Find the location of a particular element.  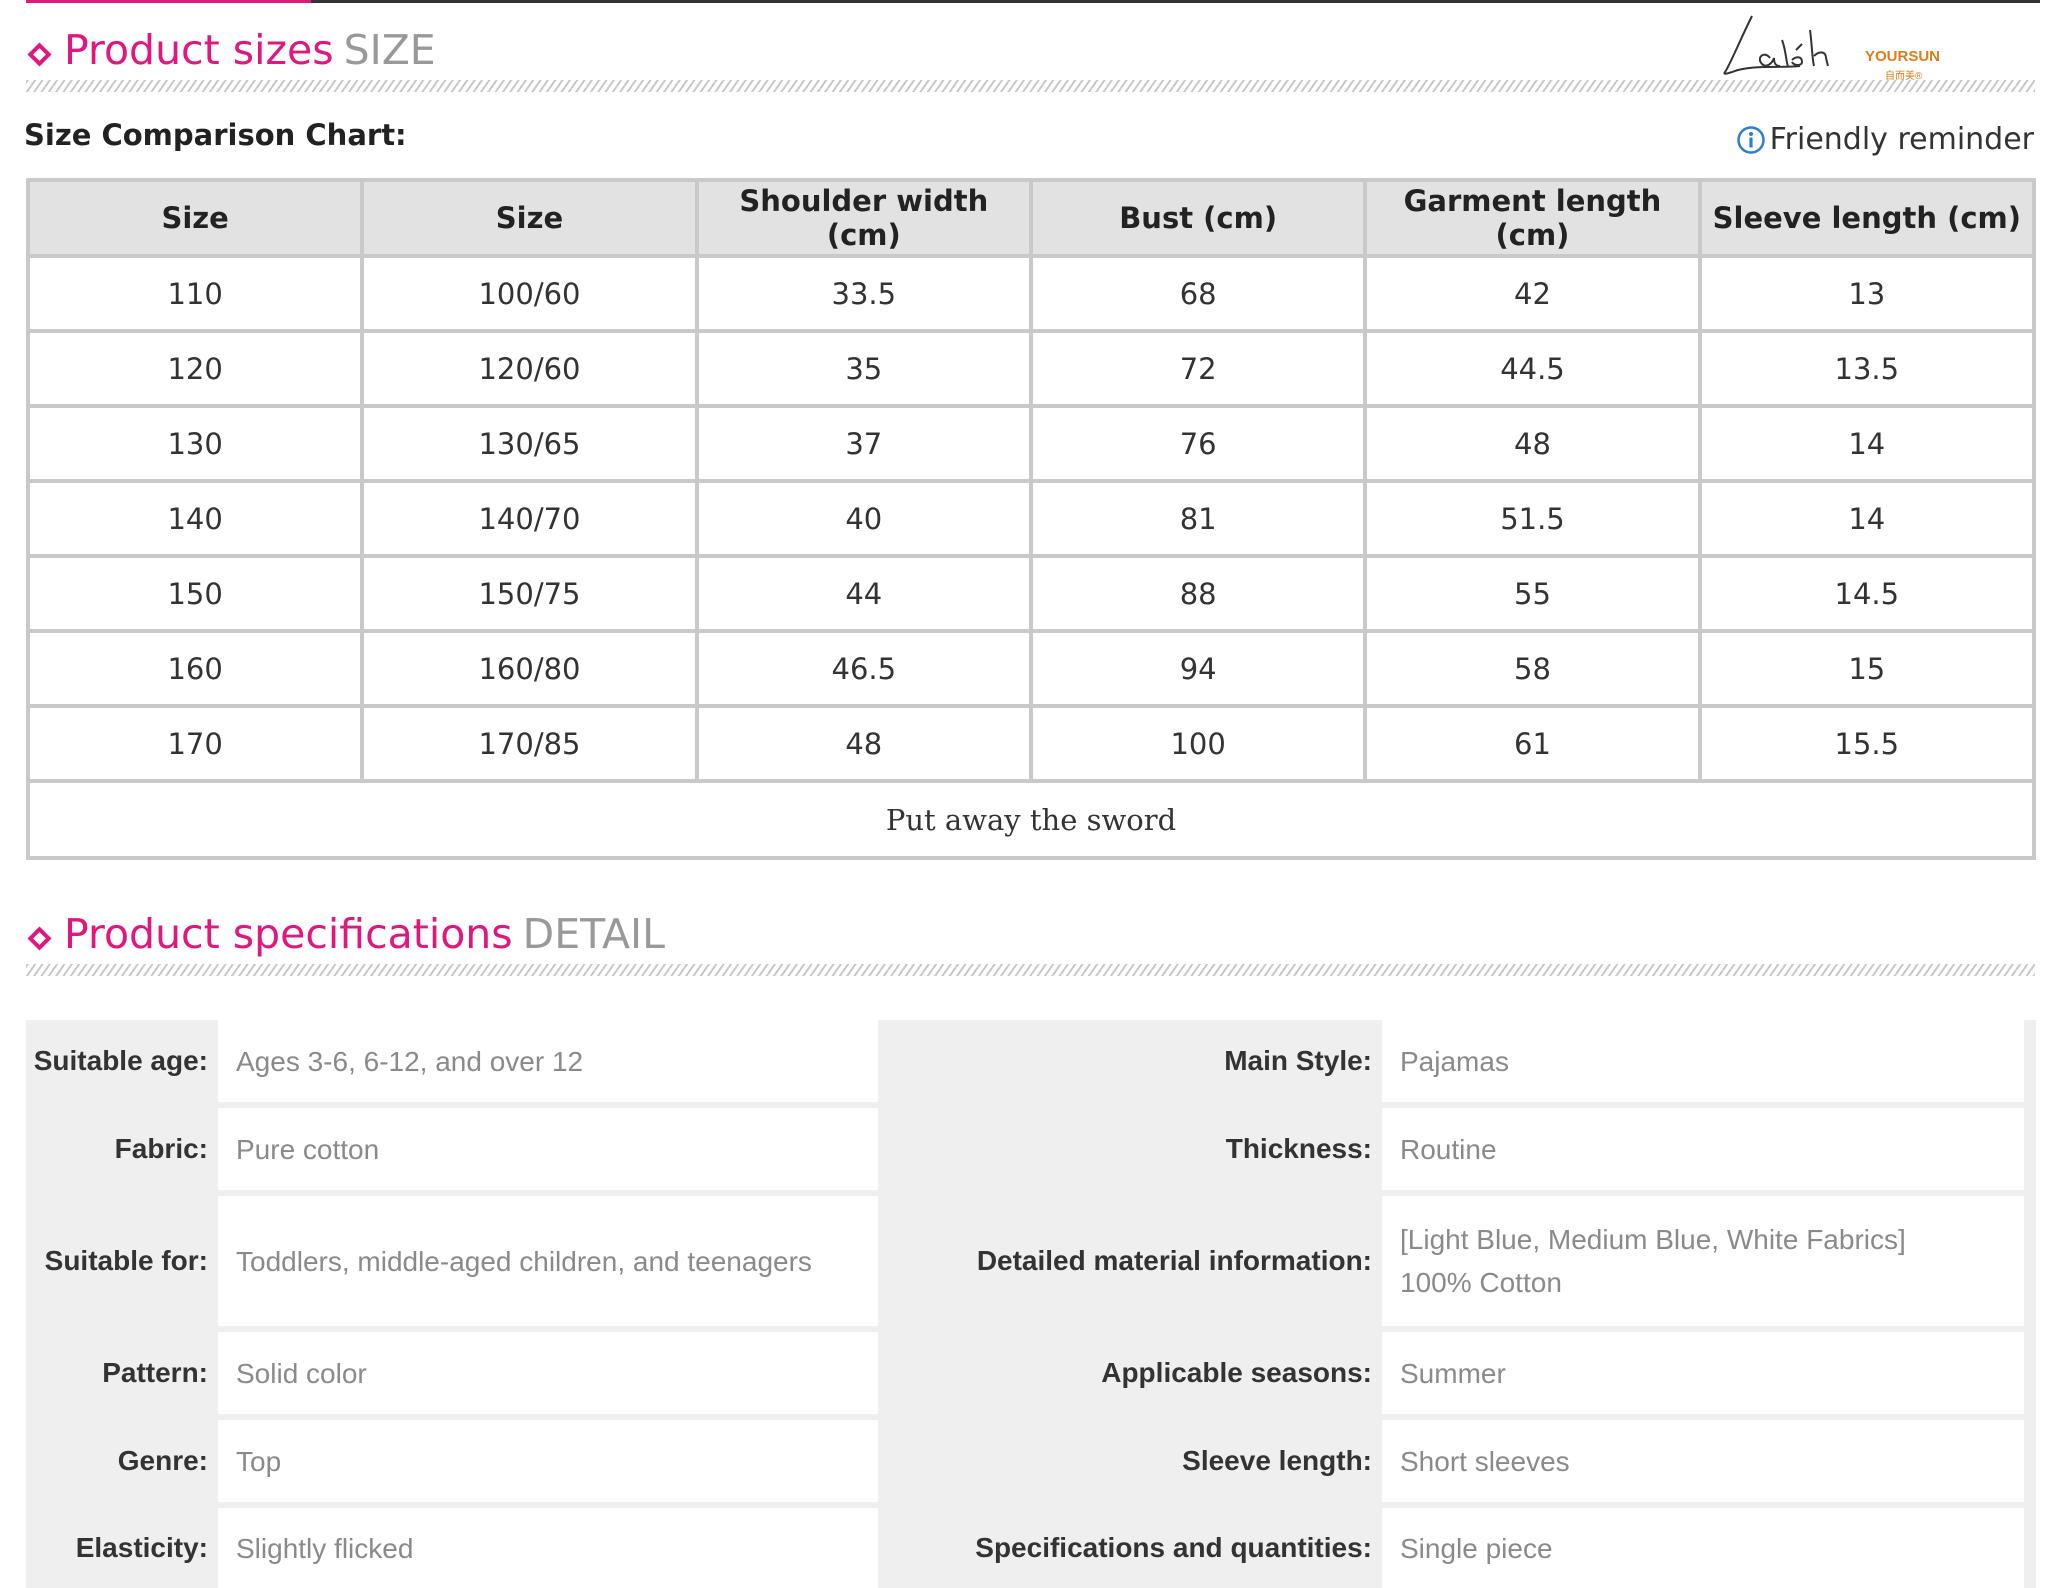

table-footnote: Put away the sword is located at coordinates (1031, 819).